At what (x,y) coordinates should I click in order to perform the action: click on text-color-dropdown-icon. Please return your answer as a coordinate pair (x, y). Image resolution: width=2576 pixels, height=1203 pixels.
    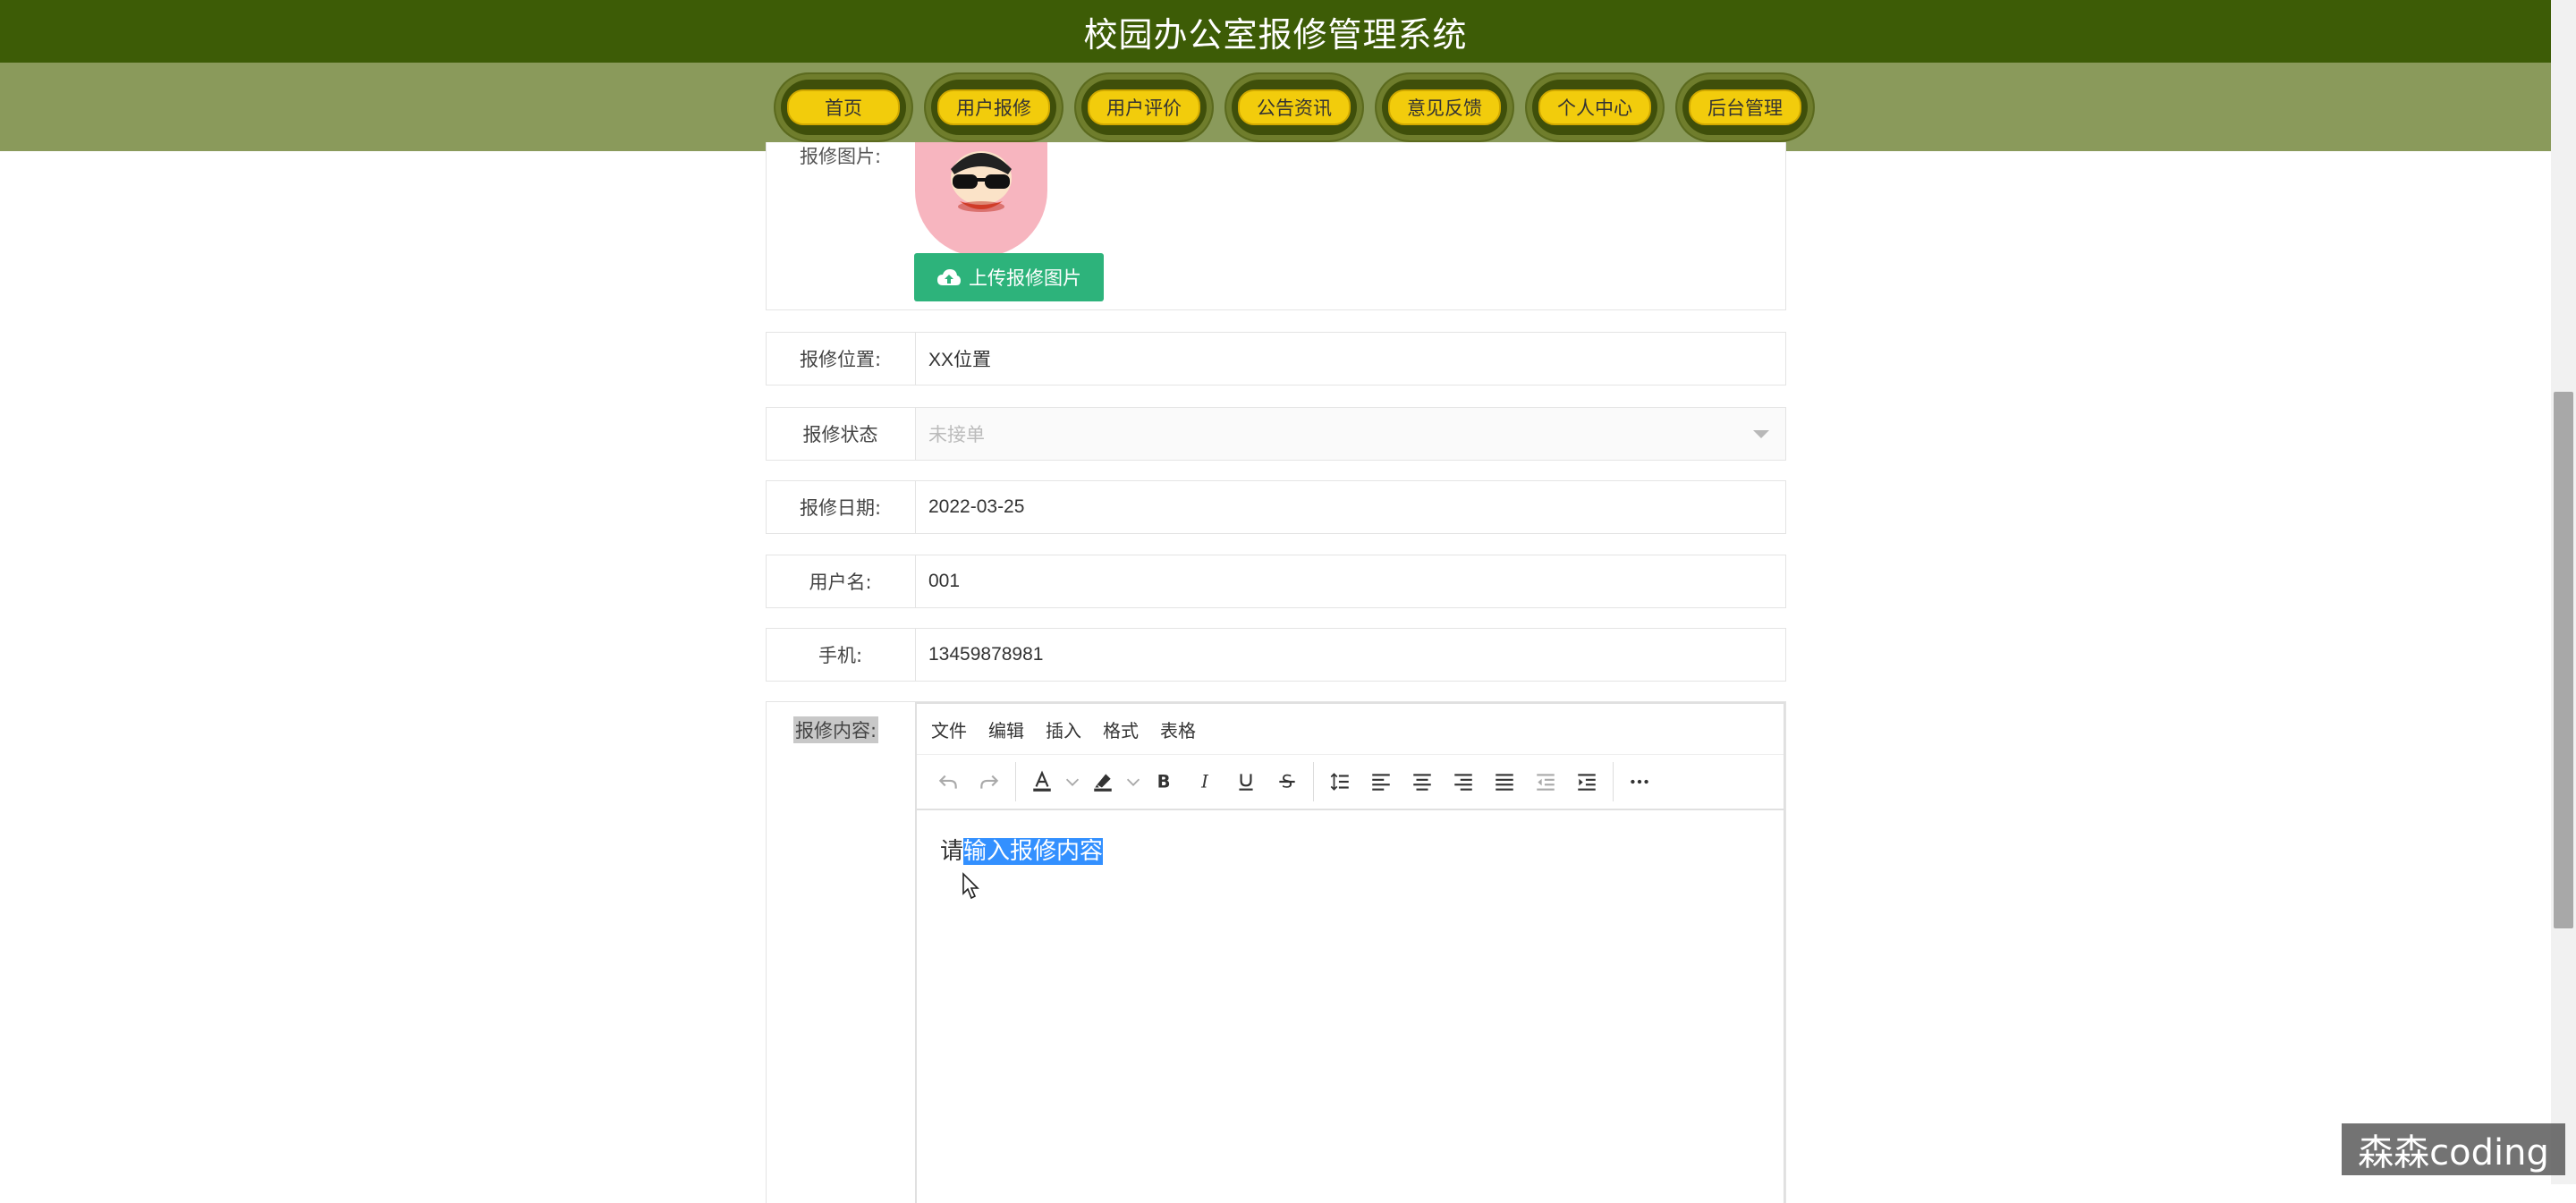
    Looking at the image, I should click on (1072, 781).